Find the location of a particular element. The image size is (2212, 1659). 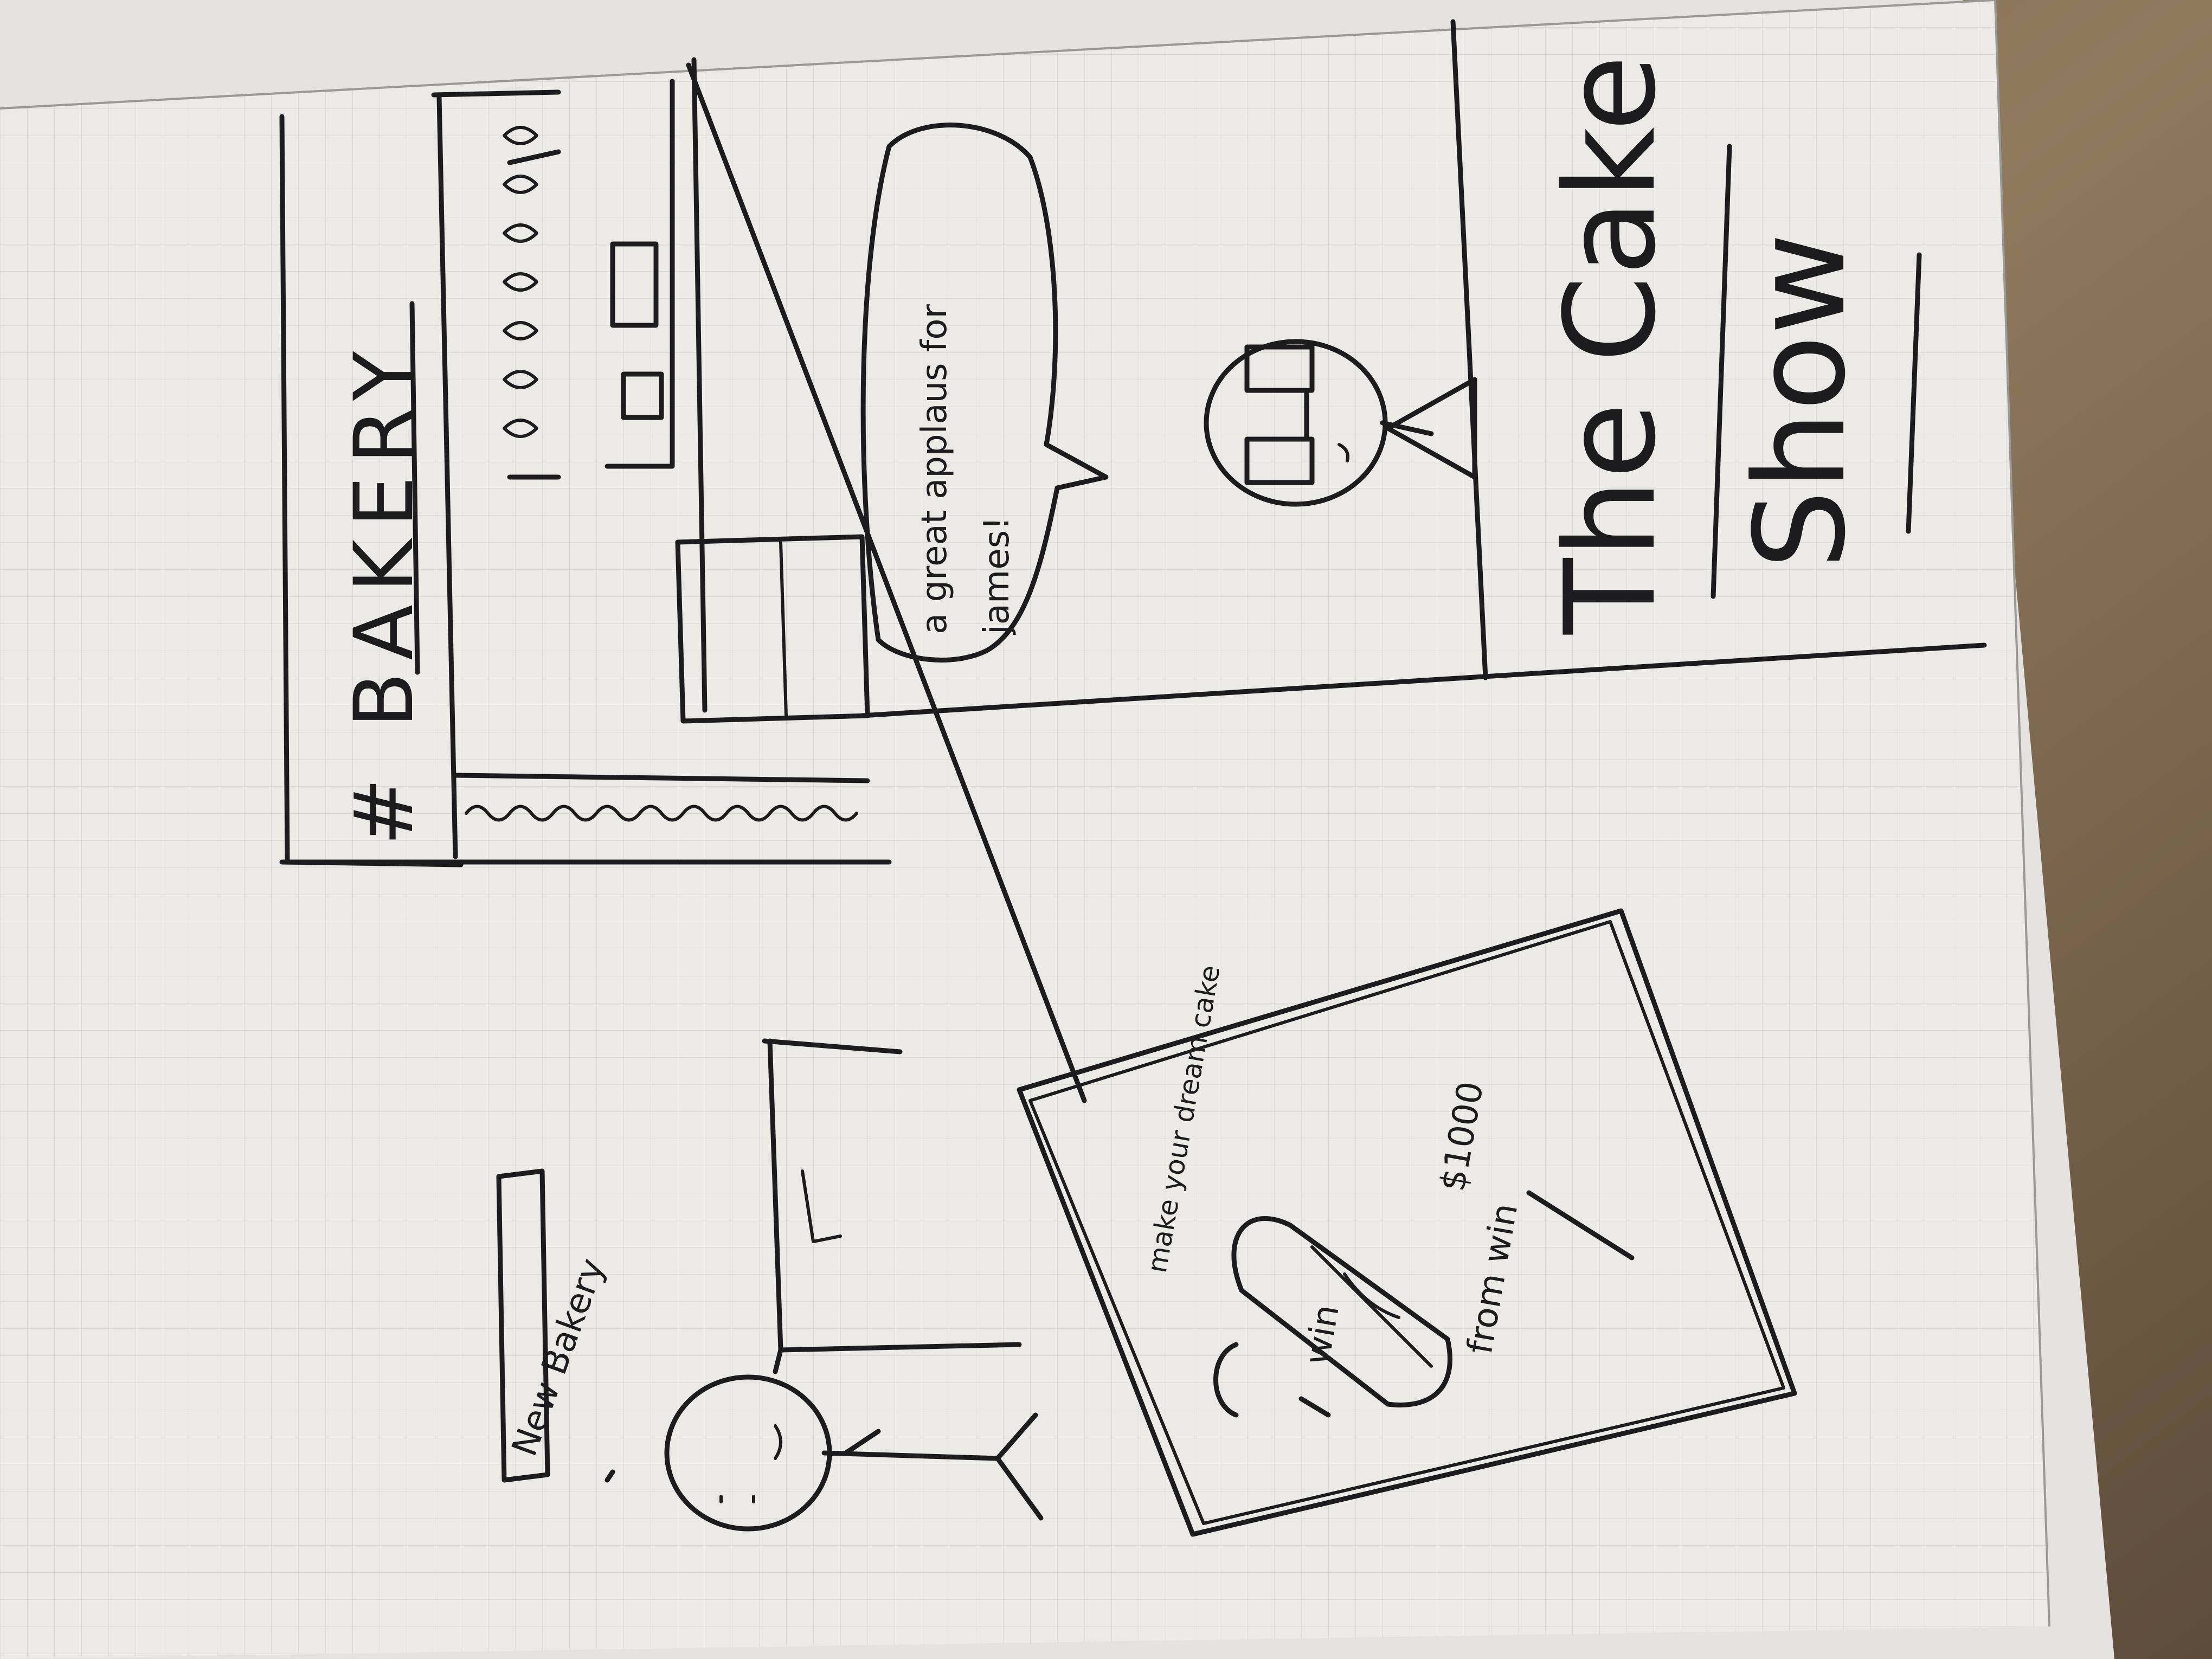

show-title-line-2: Show is located at coordinates (1800, 401).